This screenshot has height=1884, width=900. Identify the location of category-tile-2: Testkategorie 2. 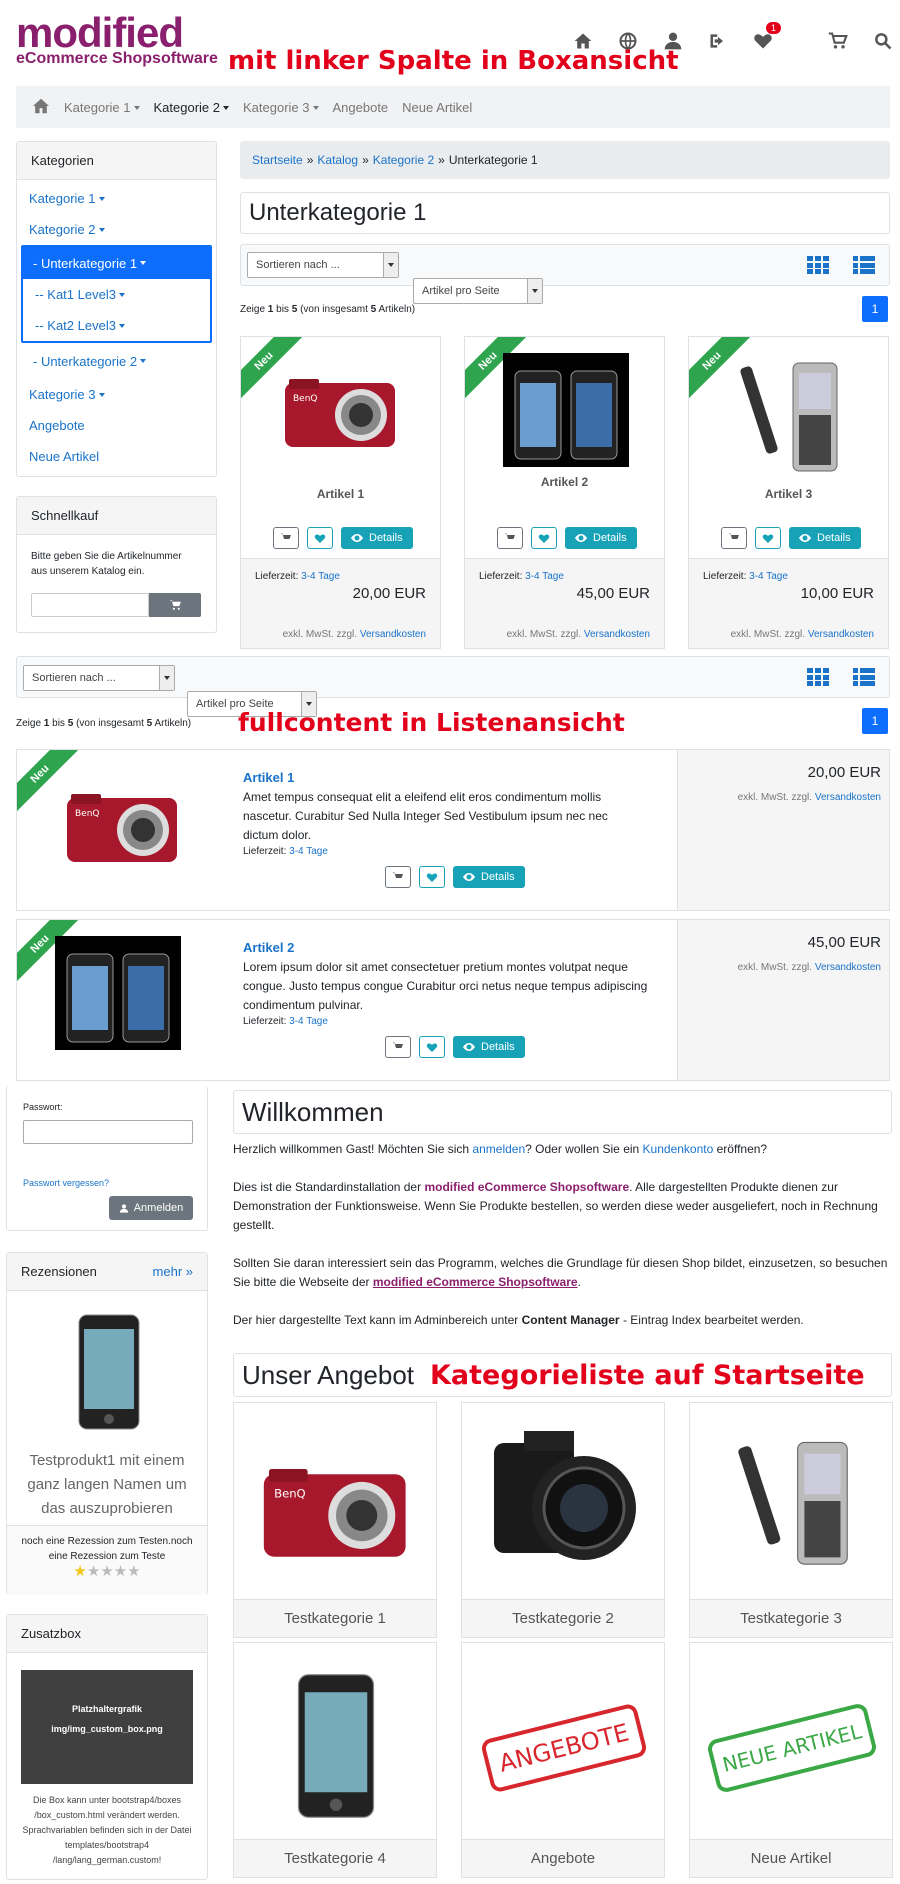
(563, 1520).